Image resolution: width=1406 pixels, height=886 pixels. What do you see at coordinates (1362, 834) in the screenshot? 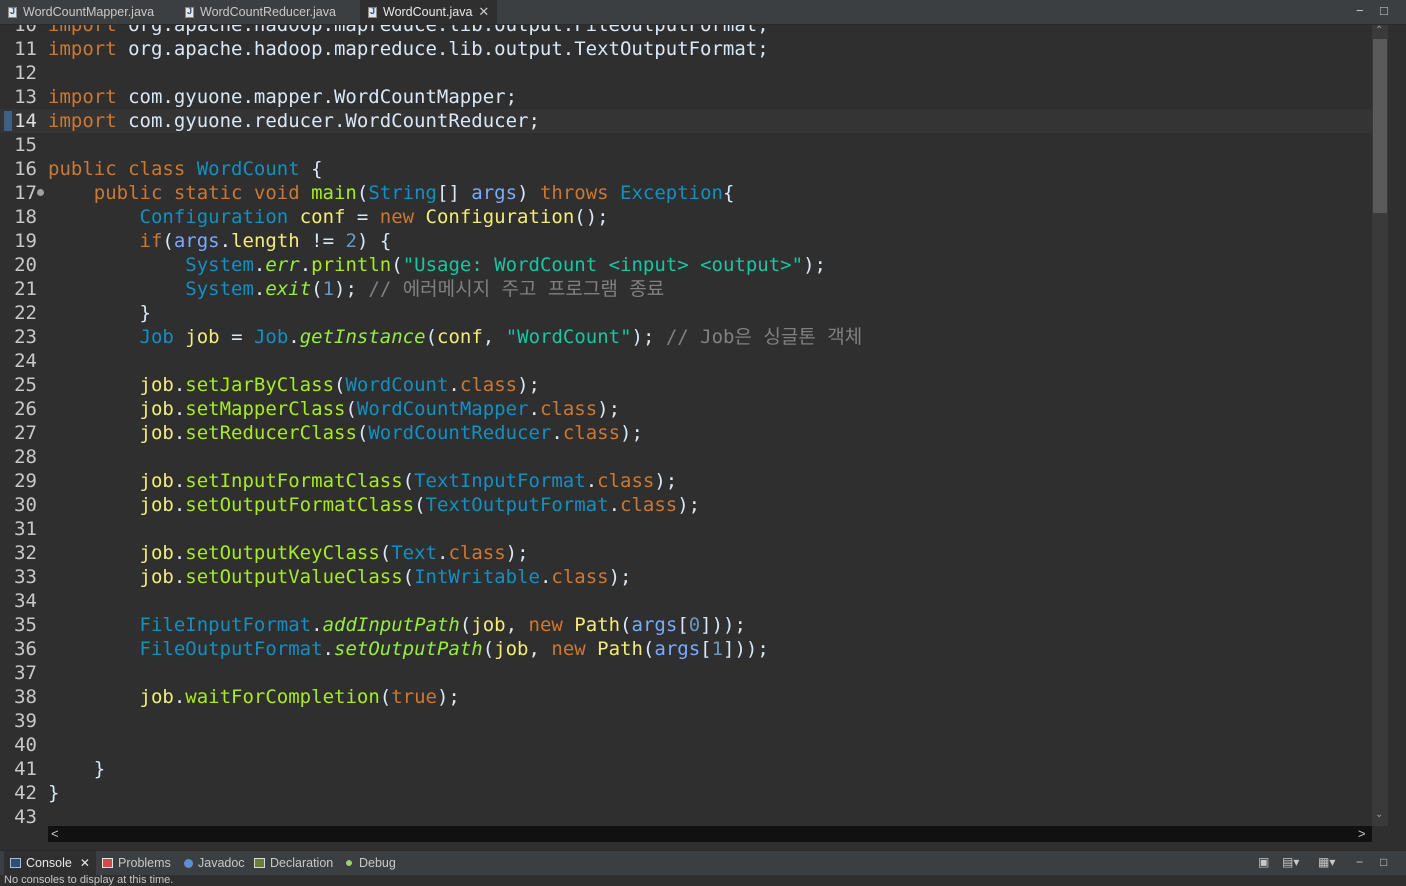
I see `scroll-right-icon: >` at bounding box center [1362, 834].